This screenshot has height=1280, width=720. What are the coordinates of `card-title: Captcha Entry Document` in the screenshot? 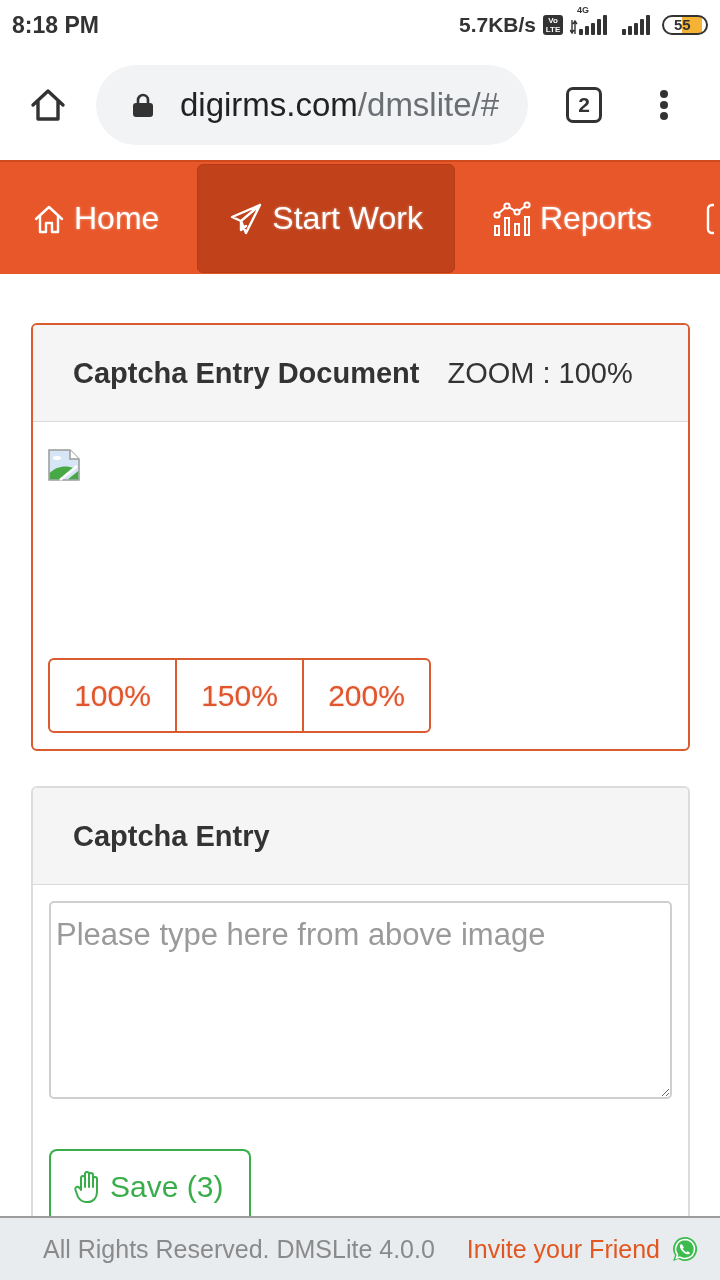 It's located at (246, 373).